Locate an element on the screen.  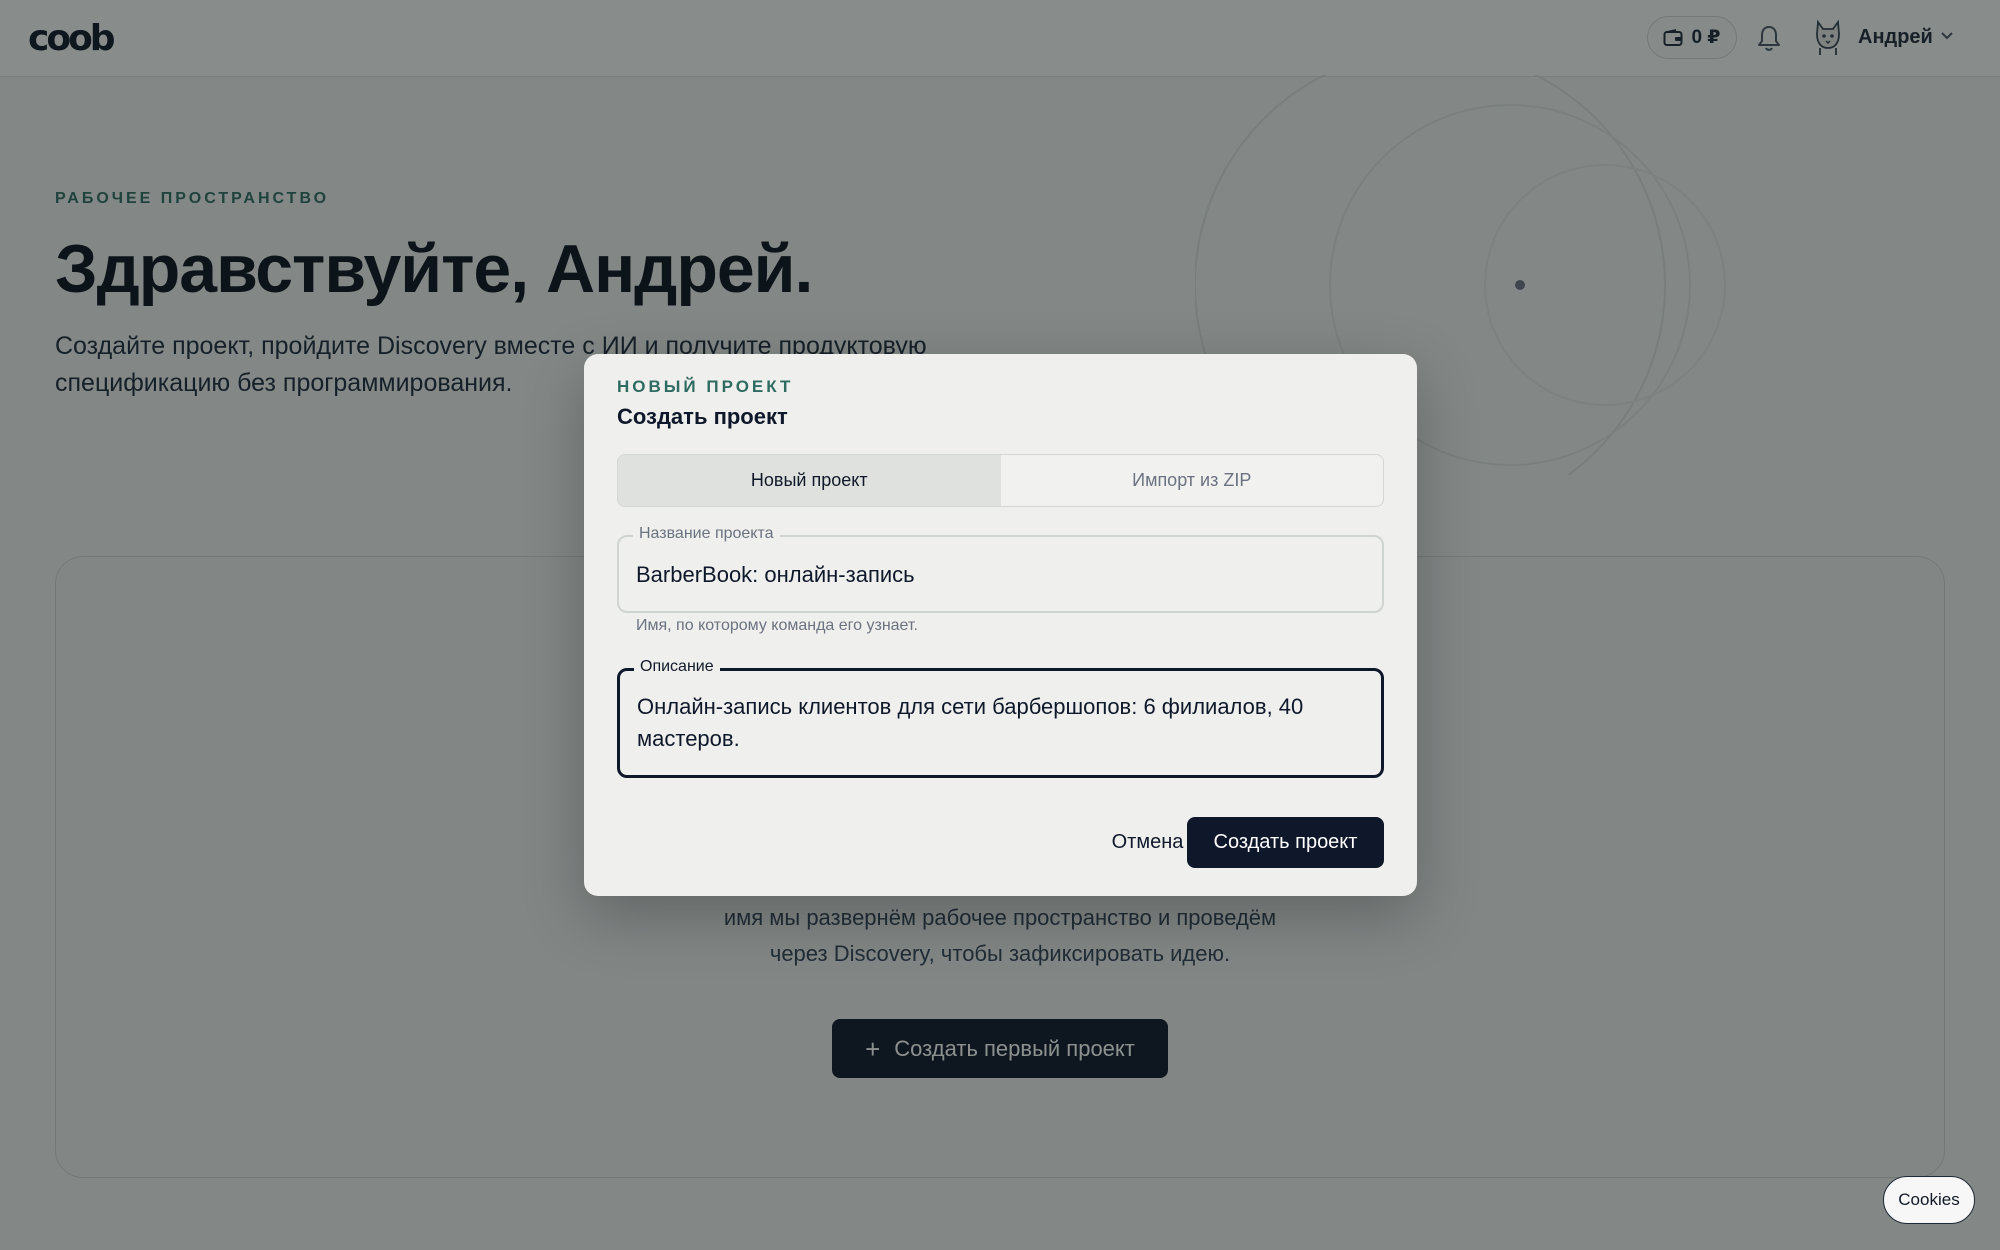
cookies-button: Cookies is located at coordinates (1929, 1200).